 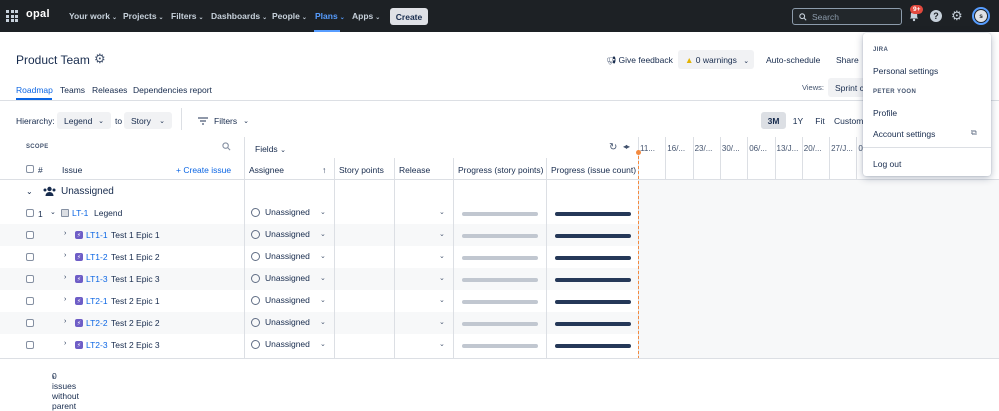 I want to click on filters-button: Filters ⌄, so click(x=223, y=121).